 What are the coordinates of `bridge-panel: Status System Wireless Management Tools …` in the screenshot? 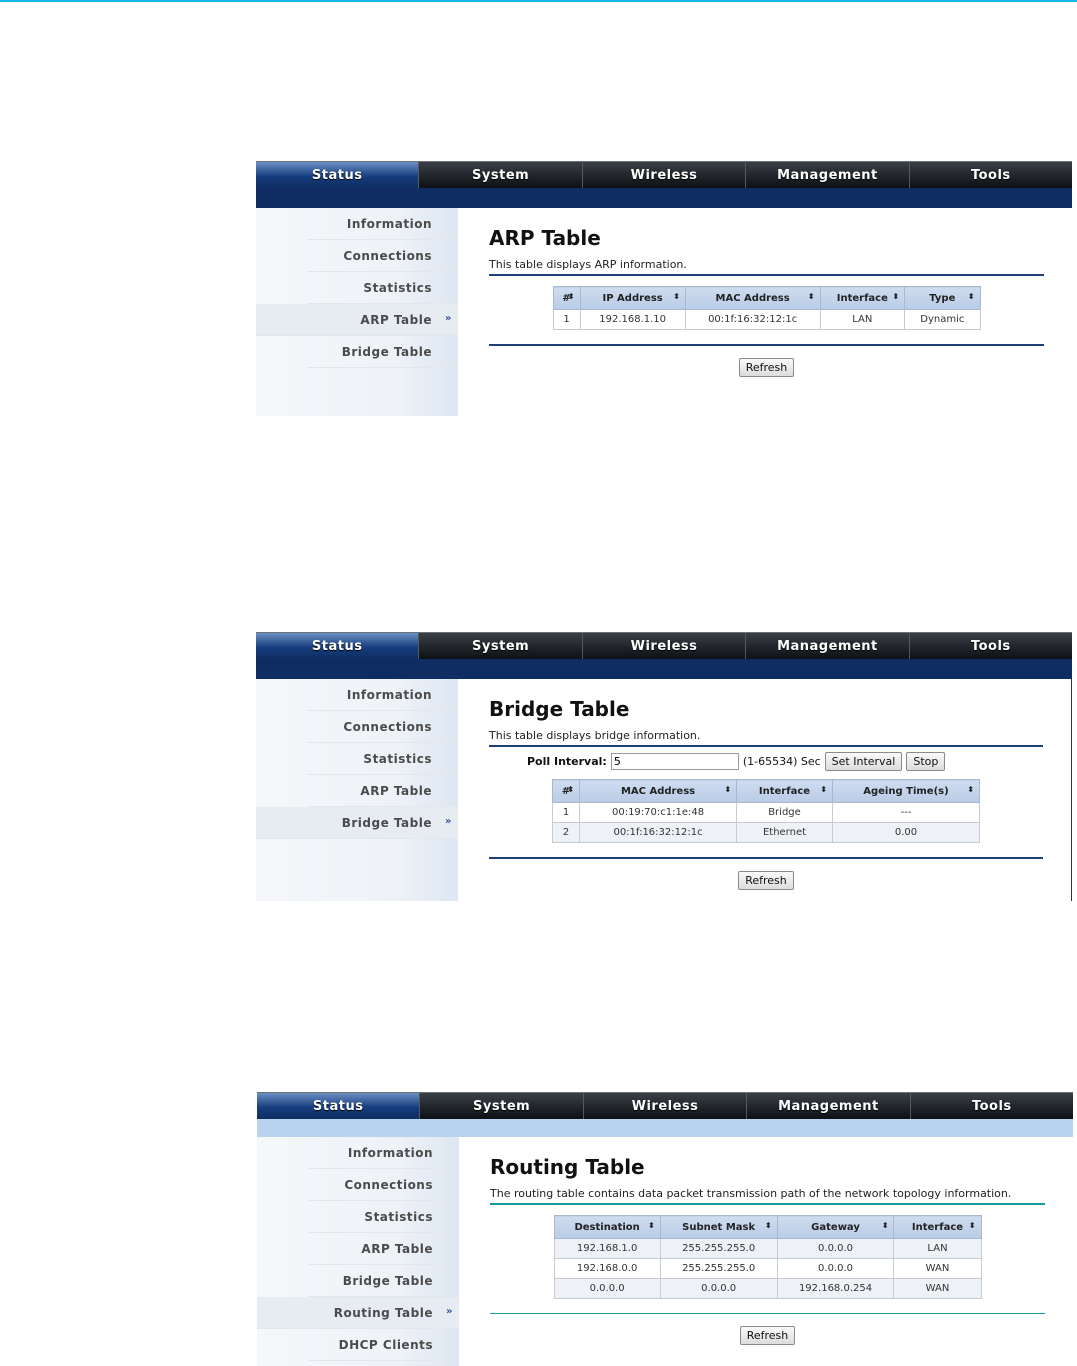 It's located at (664, 766).